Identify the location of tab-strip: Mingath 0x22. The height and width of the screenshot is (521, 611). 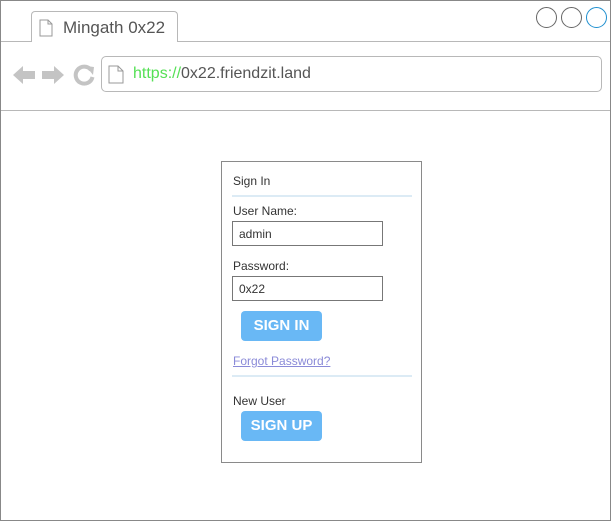
(305, 22).